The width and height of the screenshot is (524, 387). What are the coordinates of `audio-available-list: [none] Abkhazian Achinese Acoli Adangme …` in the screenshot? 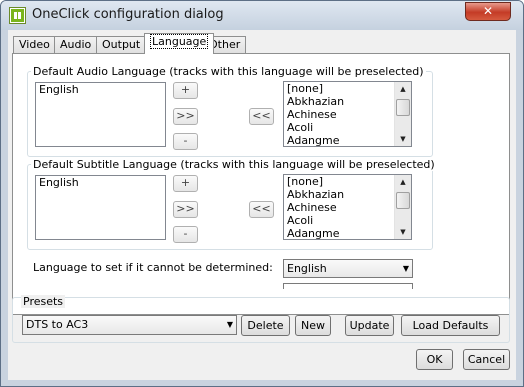 It's located at (347, 114).